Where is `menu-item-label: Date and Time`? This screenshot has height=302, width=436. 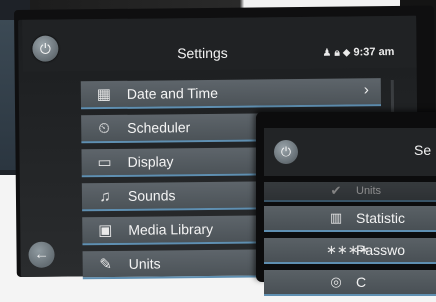
menu-item-label: Date and Time is located at coordinates (172, 93).